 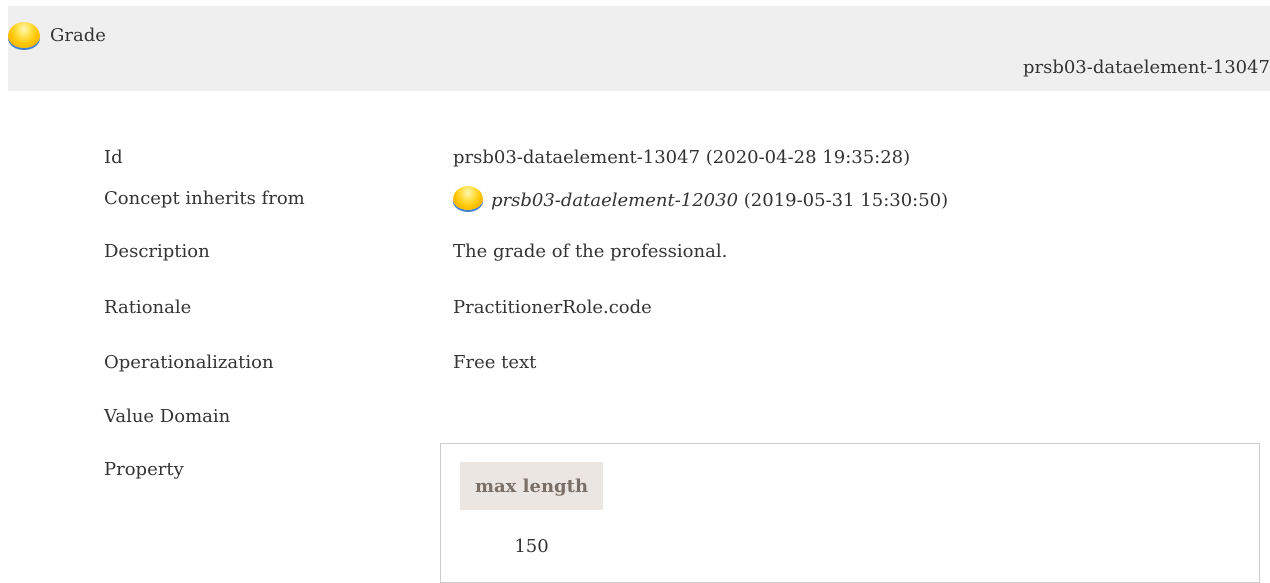 I want to click on value-domain-row: Value Domain, so click(x=635, y=421).